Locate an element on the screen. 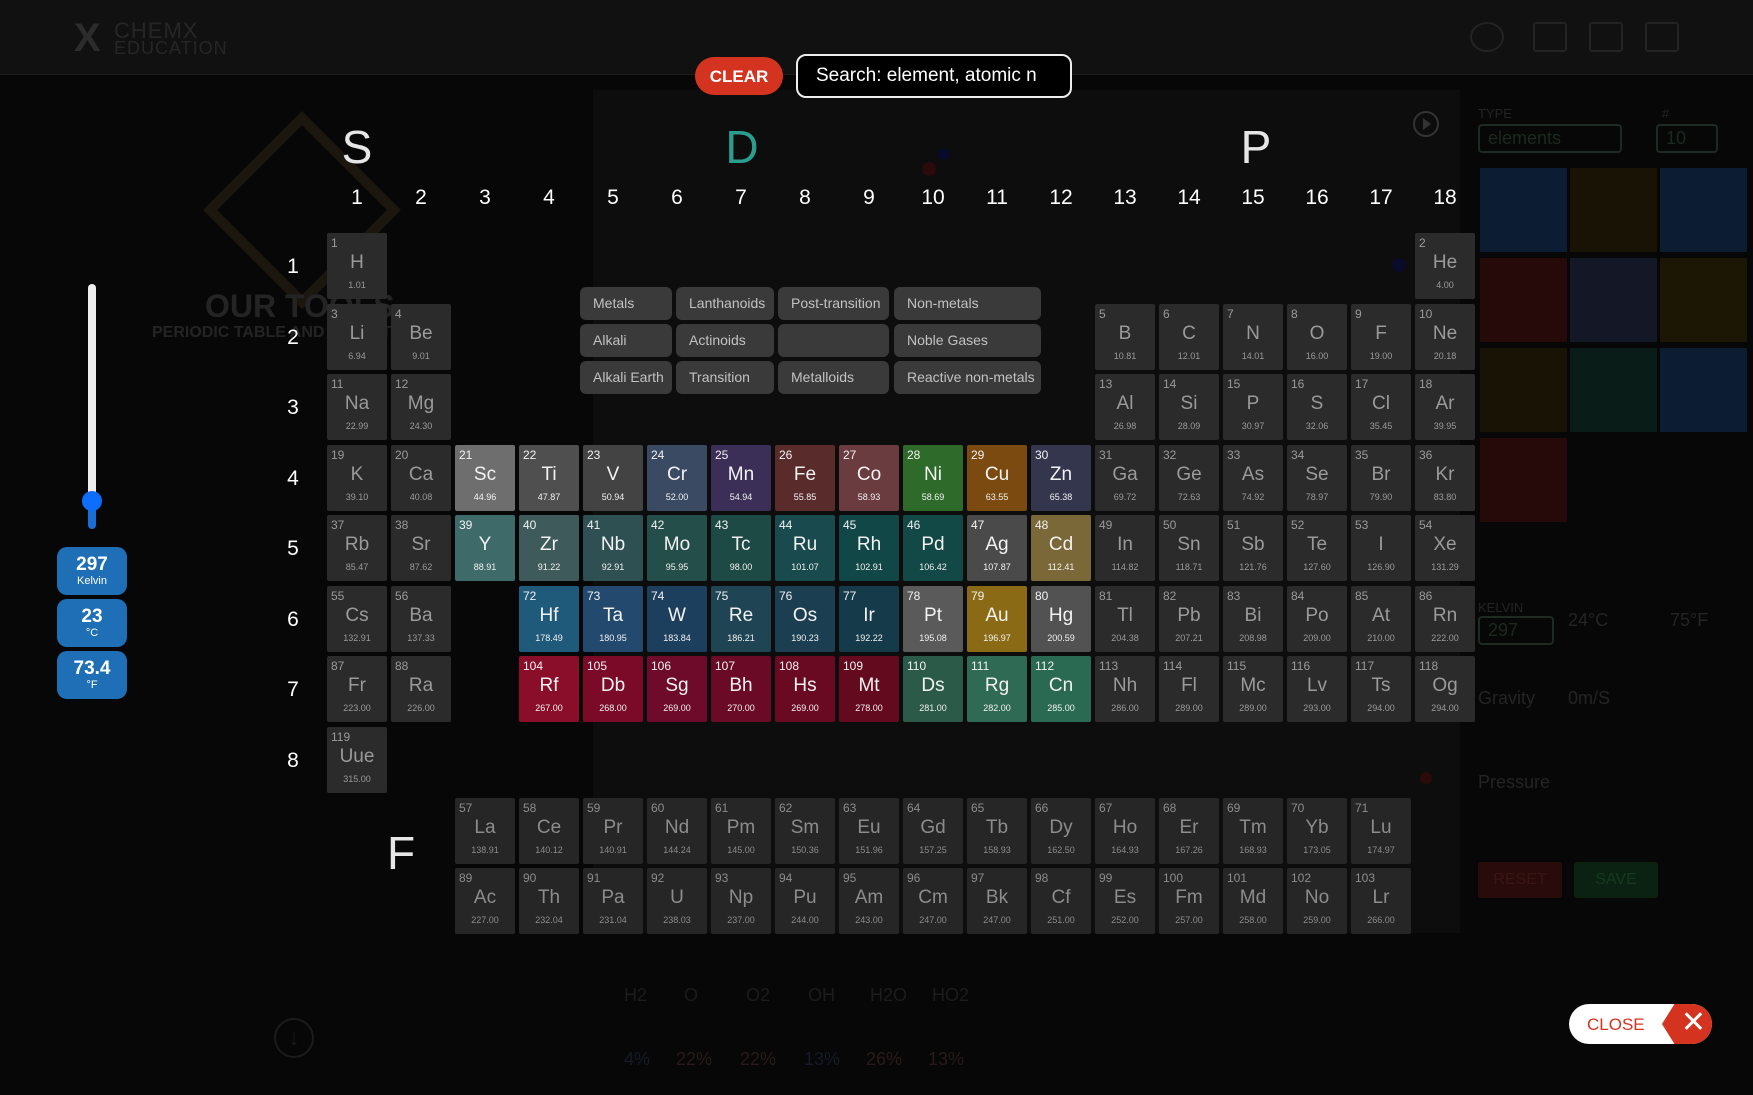 This screenshot has width=1753, height=1095. element-sc: 21 Sc 44.96 is located at coordinates (485, 478).